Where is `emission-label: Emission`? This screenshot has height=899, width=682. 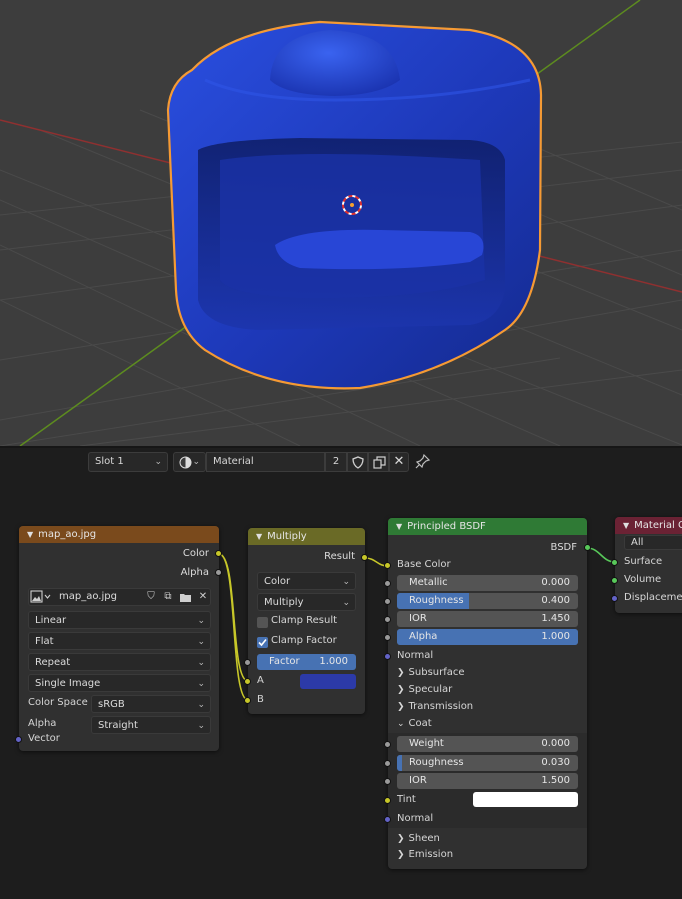
emission-label: Emission is located at coordinates (431, 854).